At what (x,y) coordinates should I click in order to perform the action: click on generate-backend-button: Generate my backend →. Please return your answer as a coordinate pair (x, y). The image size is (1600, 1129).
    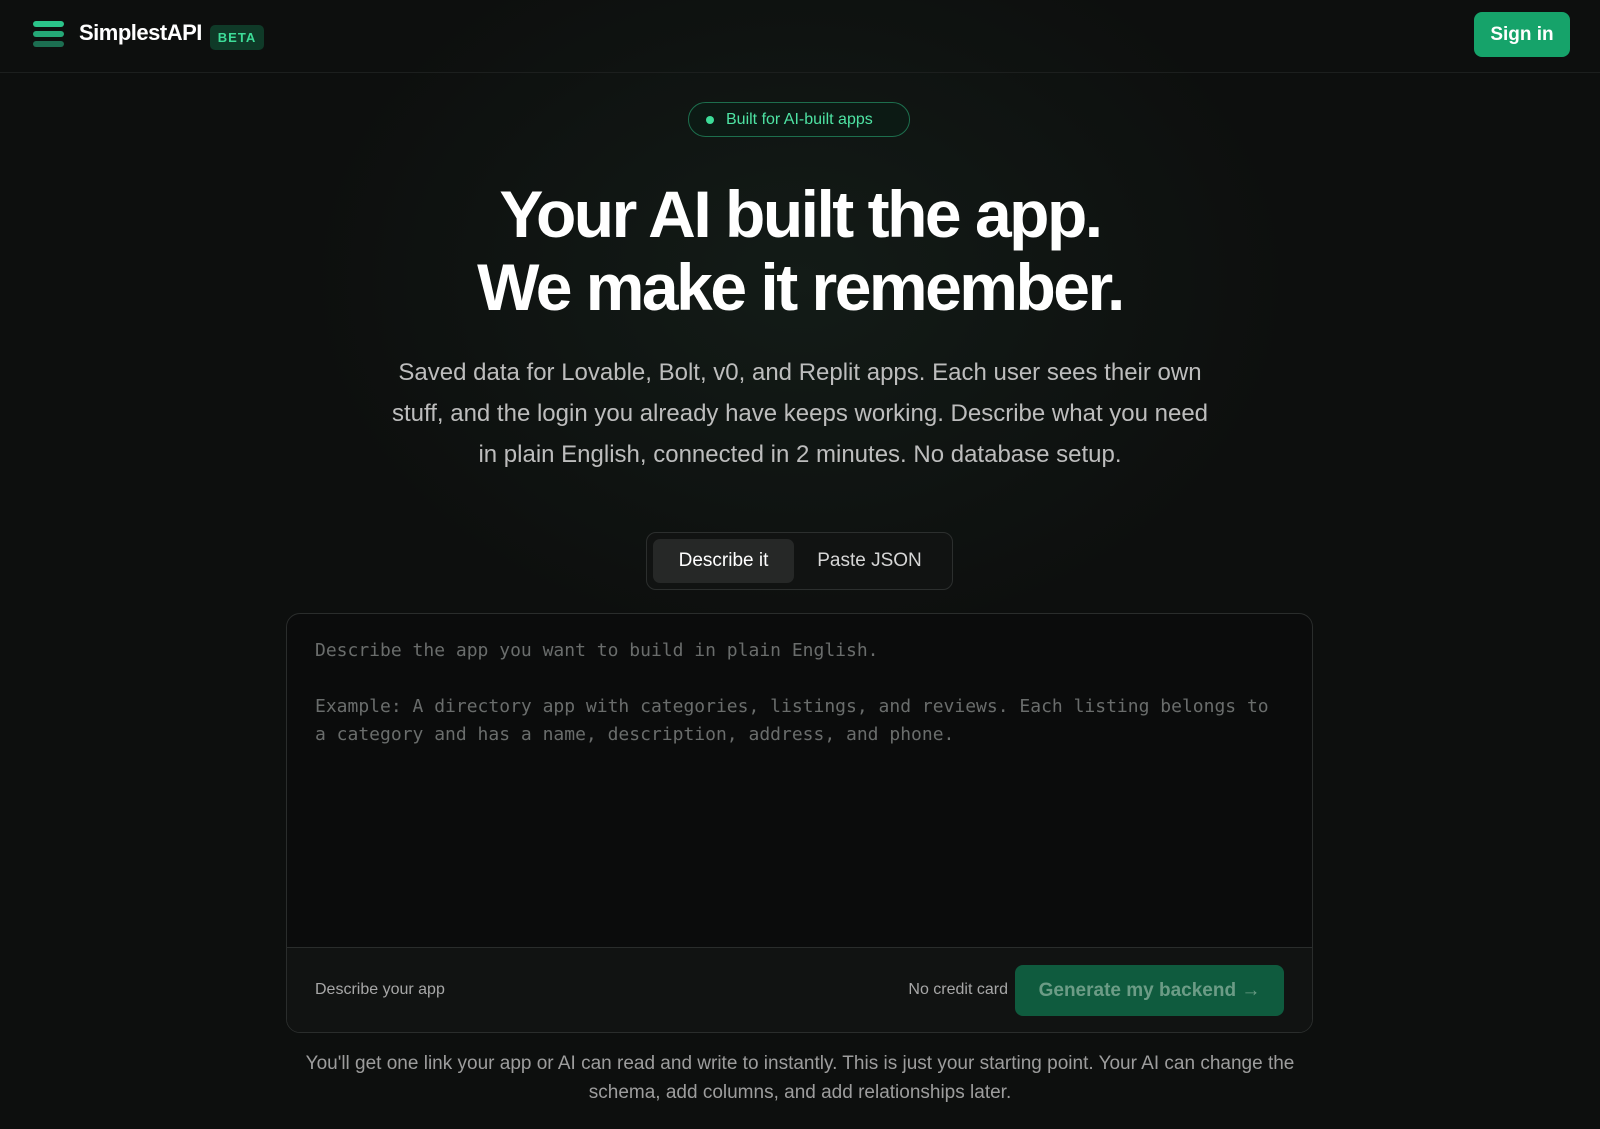
    Looking at the image, I should click on (1149, 990).